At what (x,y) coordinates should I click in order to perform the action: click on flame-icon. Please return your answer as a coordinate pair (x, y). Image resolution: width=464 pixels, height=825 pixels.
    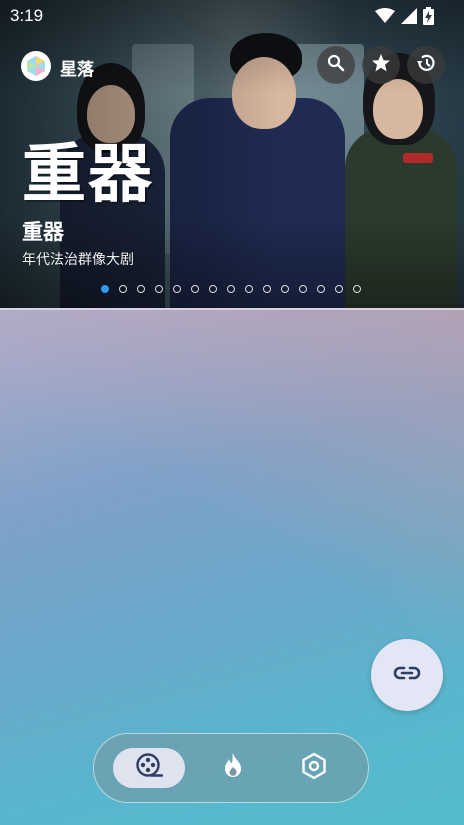
    Looking at the image, I should click on (233, 768).